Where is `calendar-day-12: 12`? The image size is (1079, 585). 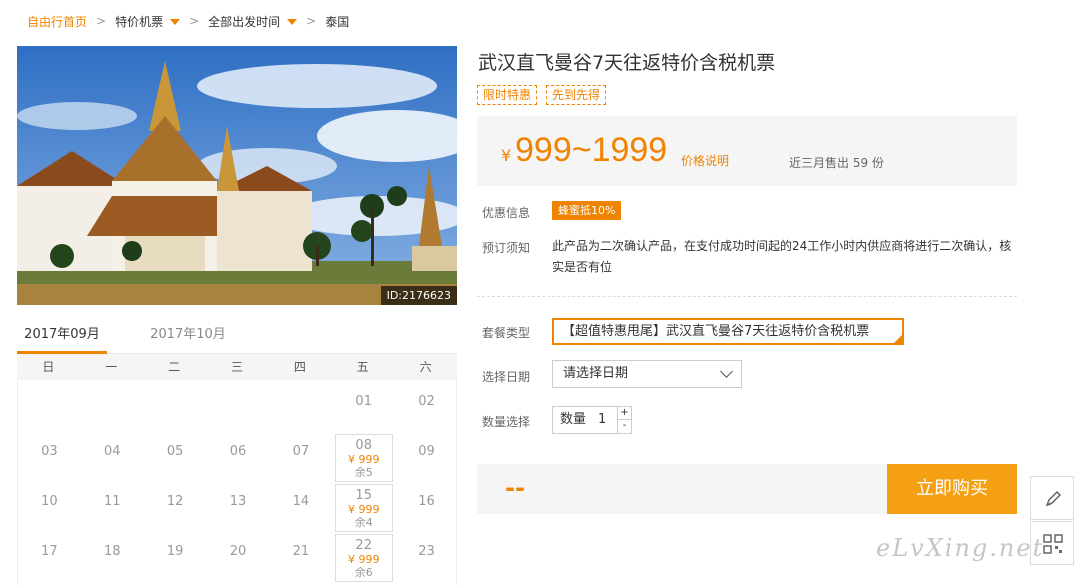
calendar-day-12: 12 is located at coordinates (175, 508).